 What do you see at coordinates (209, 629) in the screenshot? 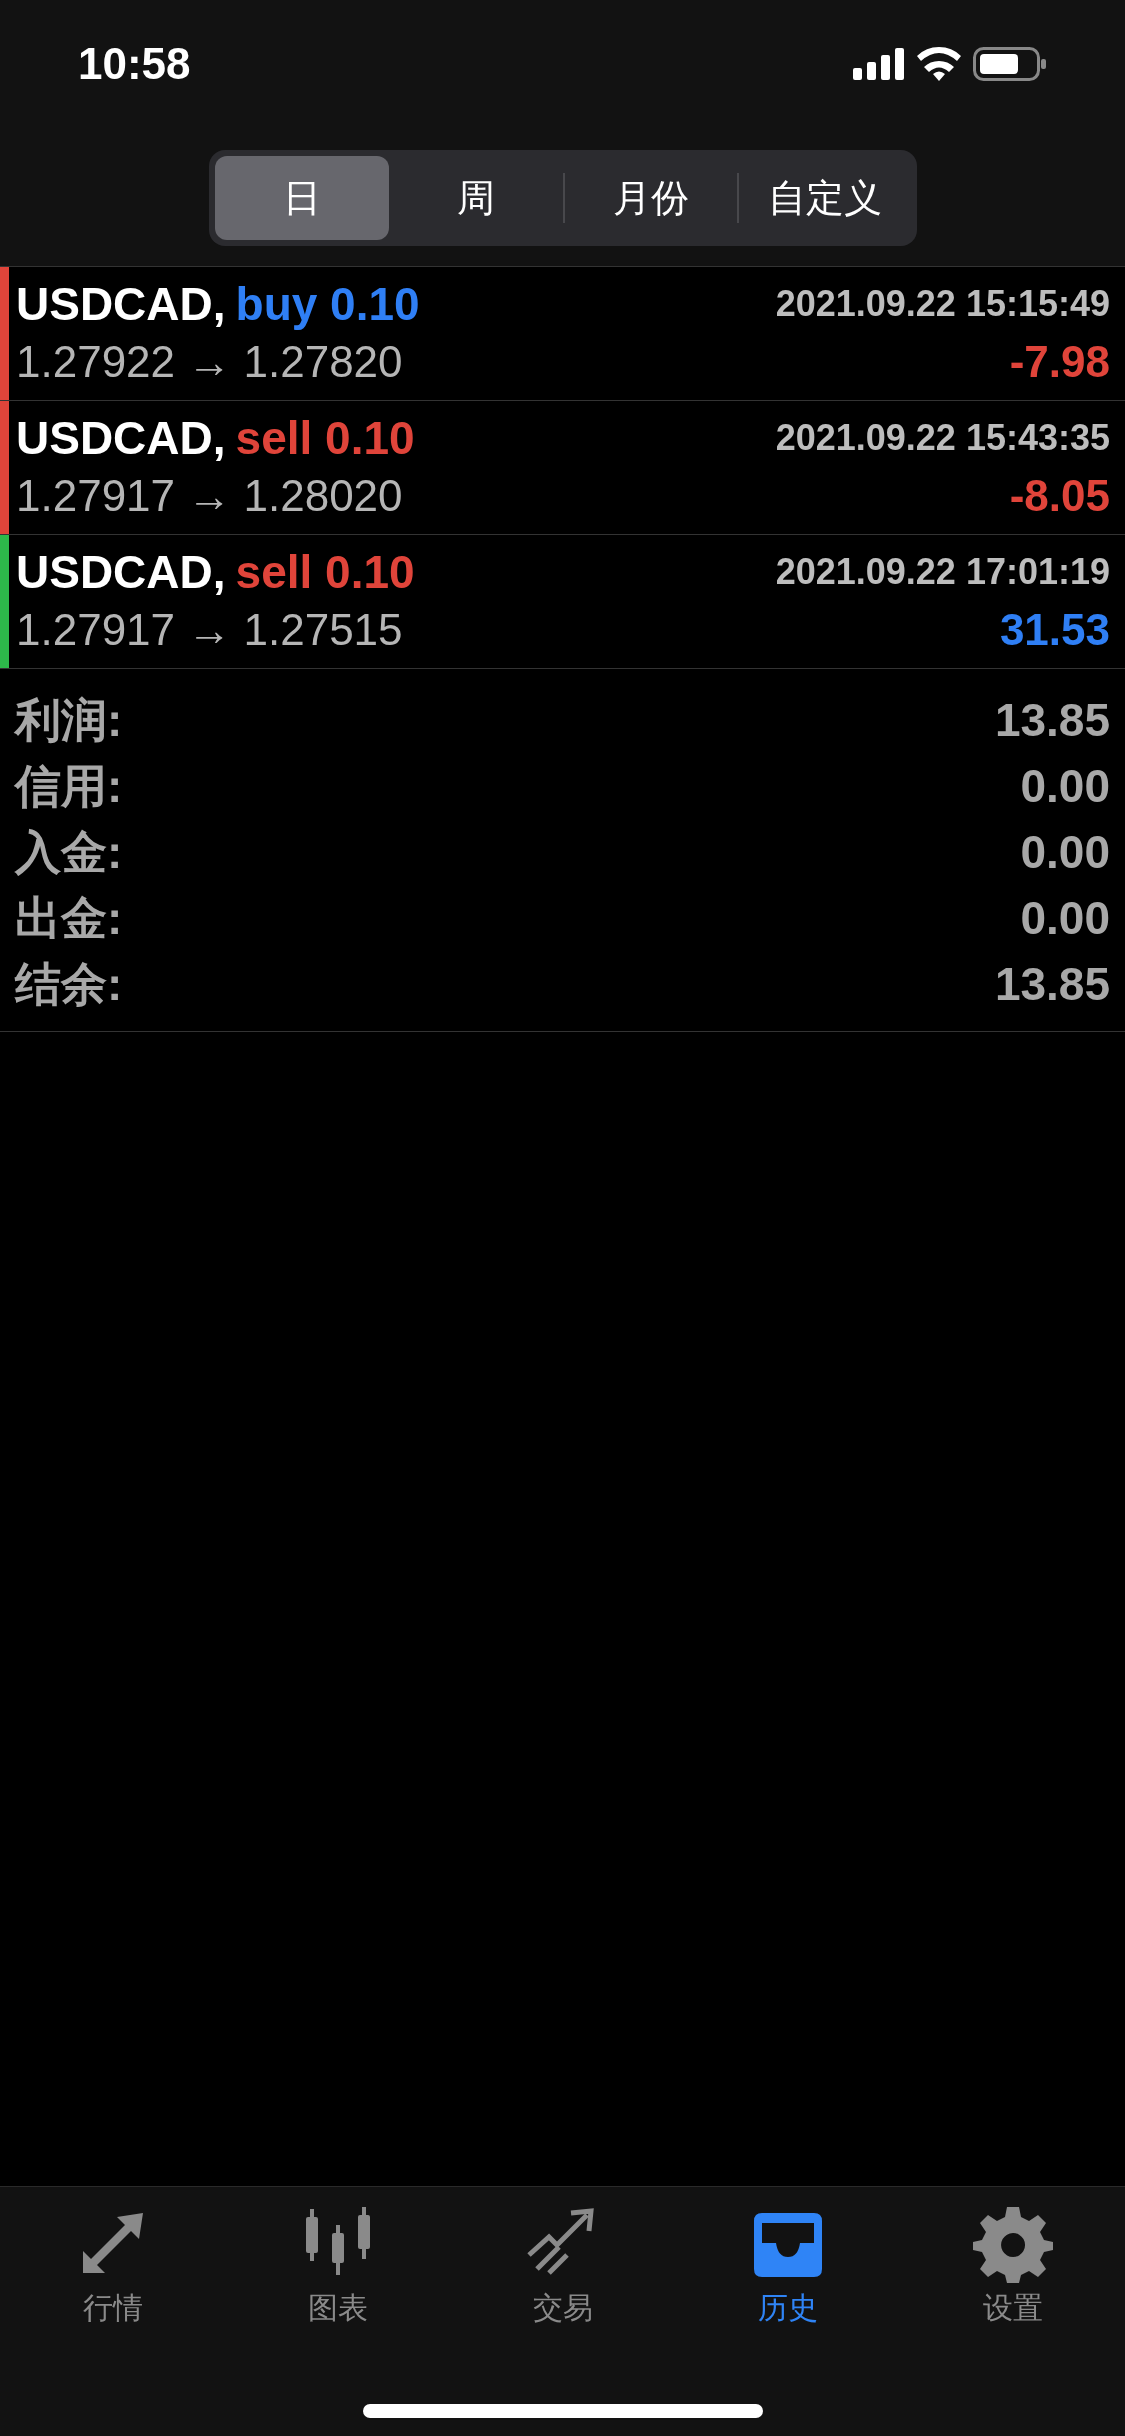
I see `trade-prices: 1.27917 → 1.27515` at bounding box center [209, 629].